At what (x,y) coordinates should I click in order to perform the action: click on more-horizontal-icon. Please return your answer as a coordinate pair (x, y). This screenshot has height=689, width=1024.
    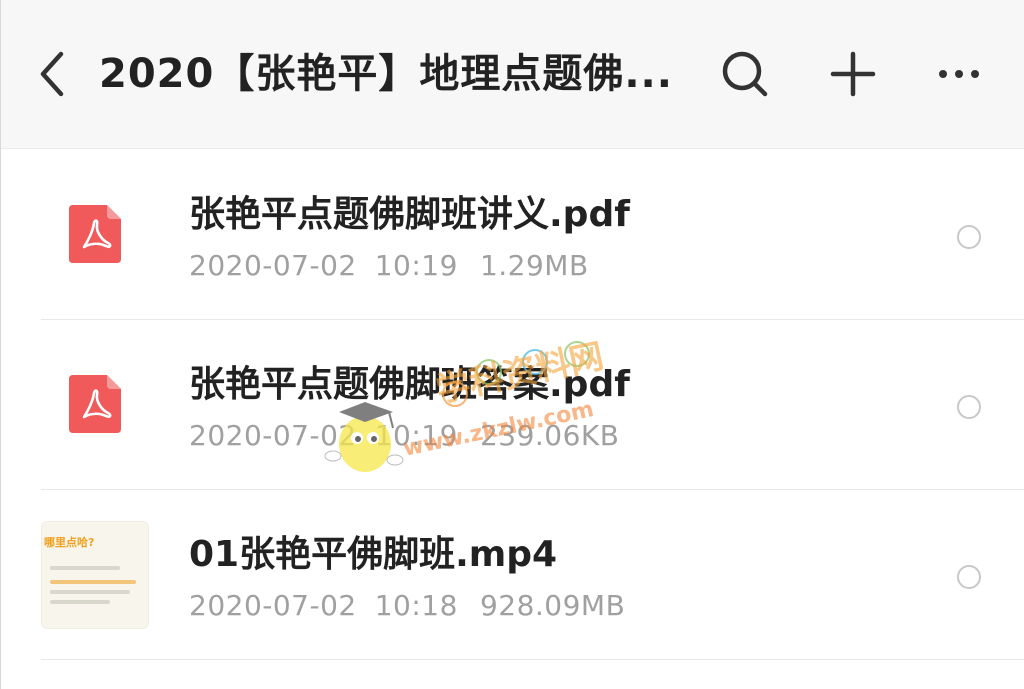
    Looking at the image, I should click on (959, 74).